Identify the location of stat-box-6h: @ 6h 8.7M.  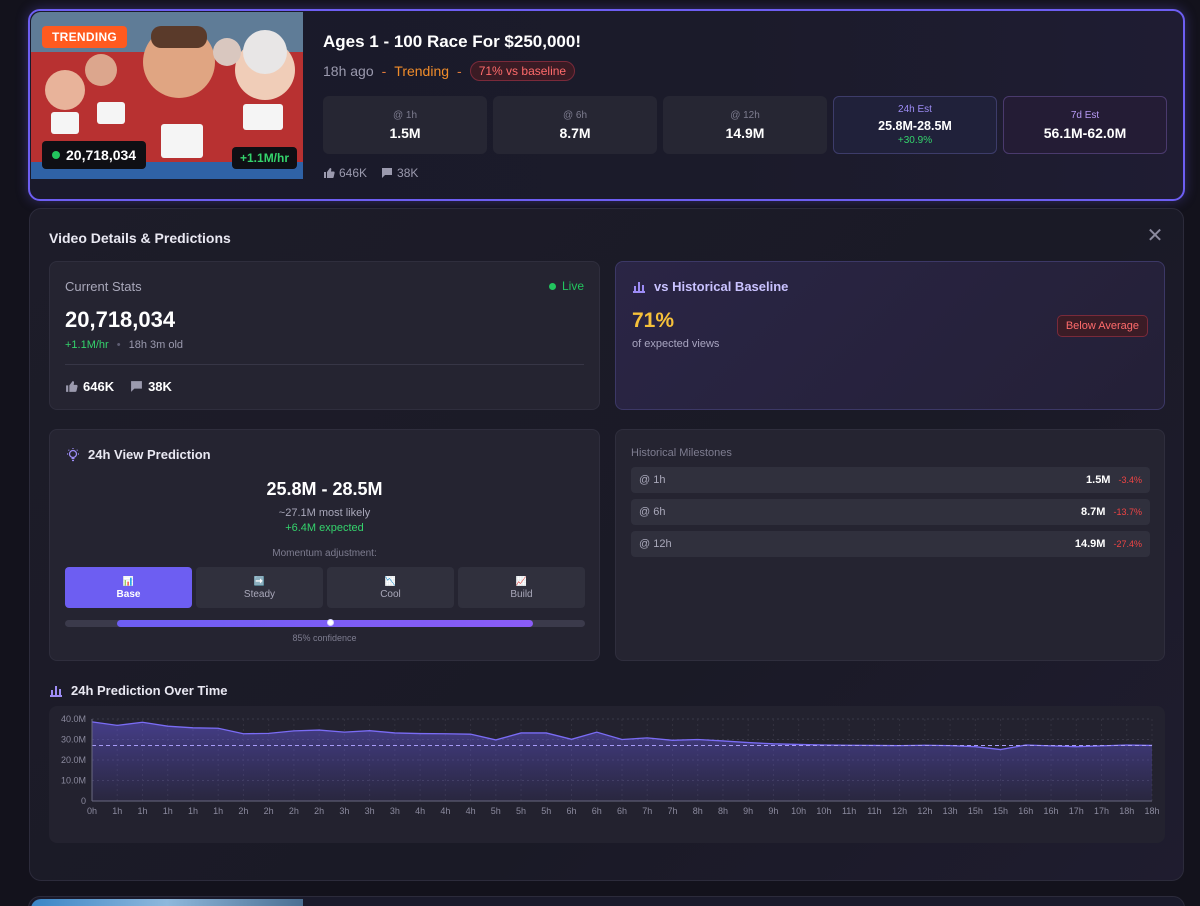
(575, 125).